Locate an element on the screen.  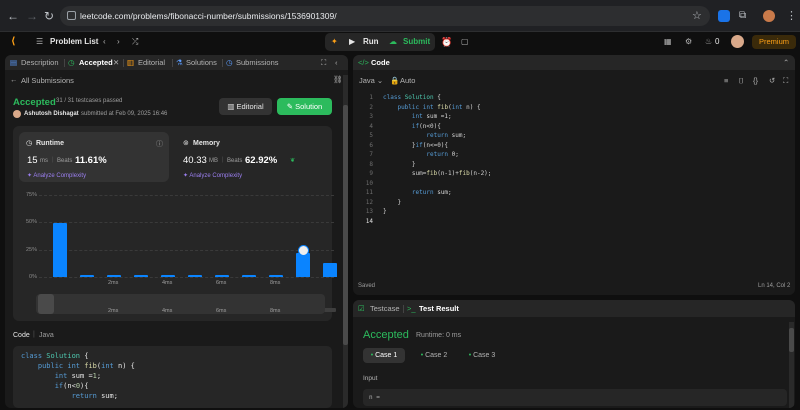
author-avatar is located at coordinates (17, 114).